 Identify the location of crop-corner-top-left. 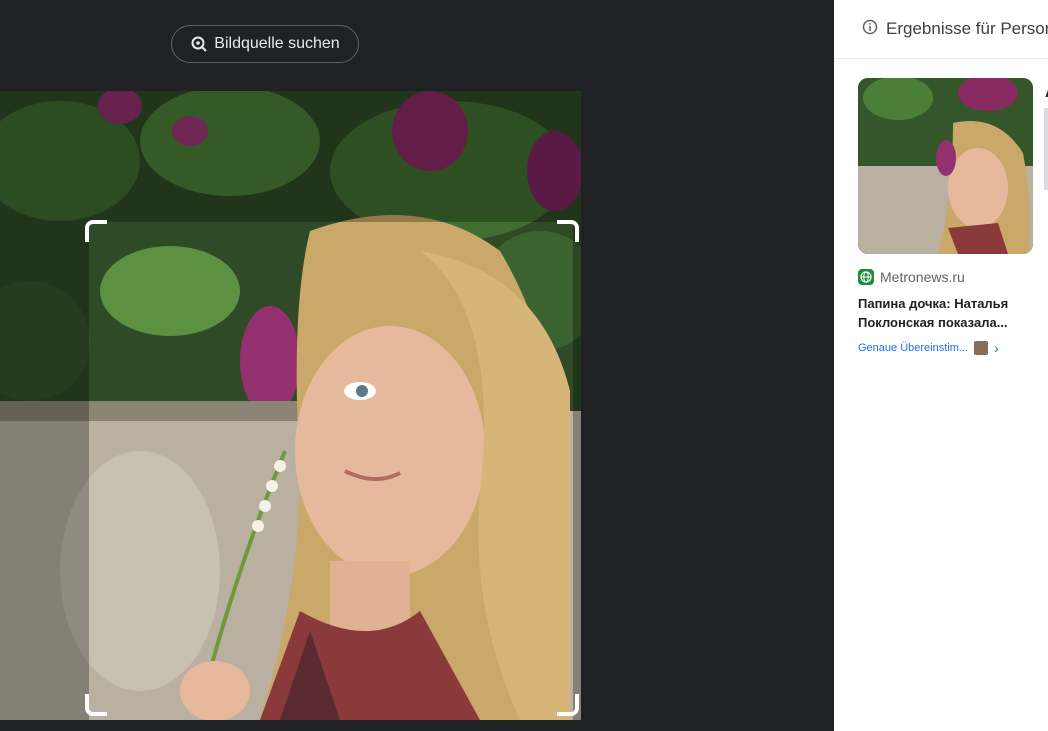
(96, 231).